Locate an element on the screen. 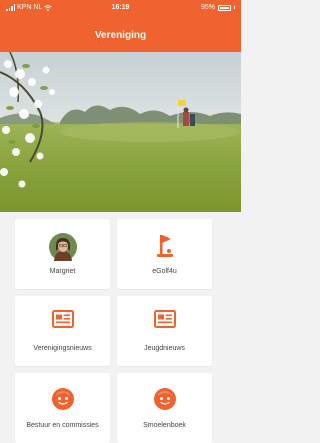 This screenshot has width=320, height=443. tile-jeugdnieuws: Jeugdnieuws is located at coordinates (164, 331).